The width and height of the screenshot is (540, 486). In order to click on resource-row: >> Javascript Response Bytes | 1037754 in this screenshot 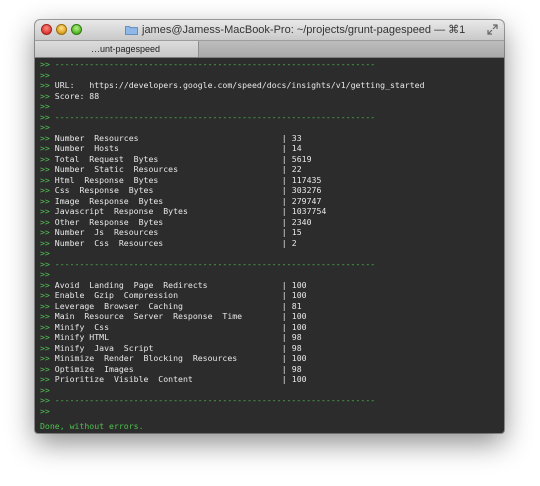, I will do `click(270, 211)`.